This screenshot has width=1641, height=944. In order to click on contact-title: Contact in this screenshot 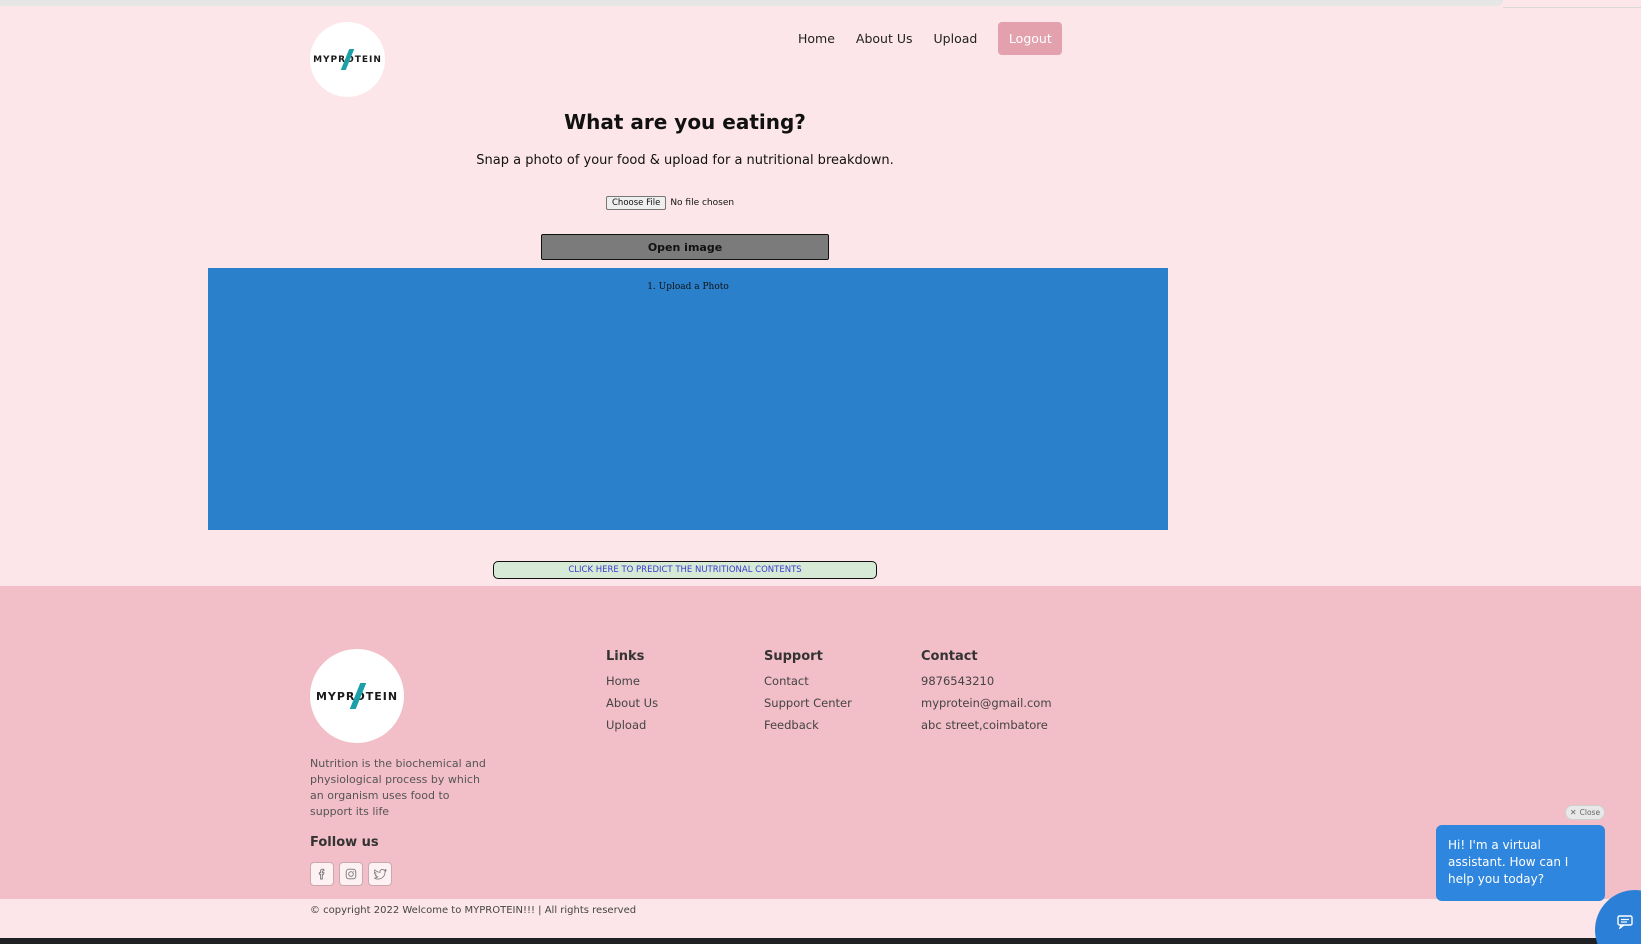, I will do `click(949, 656)`.